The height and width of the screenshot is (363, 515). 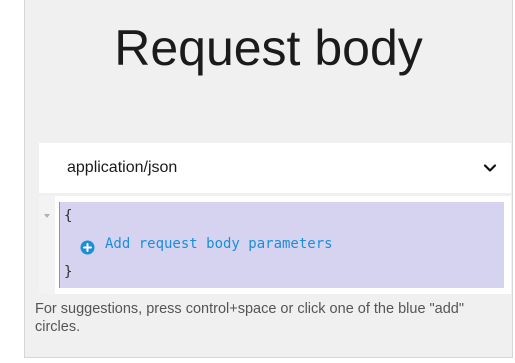 I want to click on editor-gutter, so click(x=47, y=245).